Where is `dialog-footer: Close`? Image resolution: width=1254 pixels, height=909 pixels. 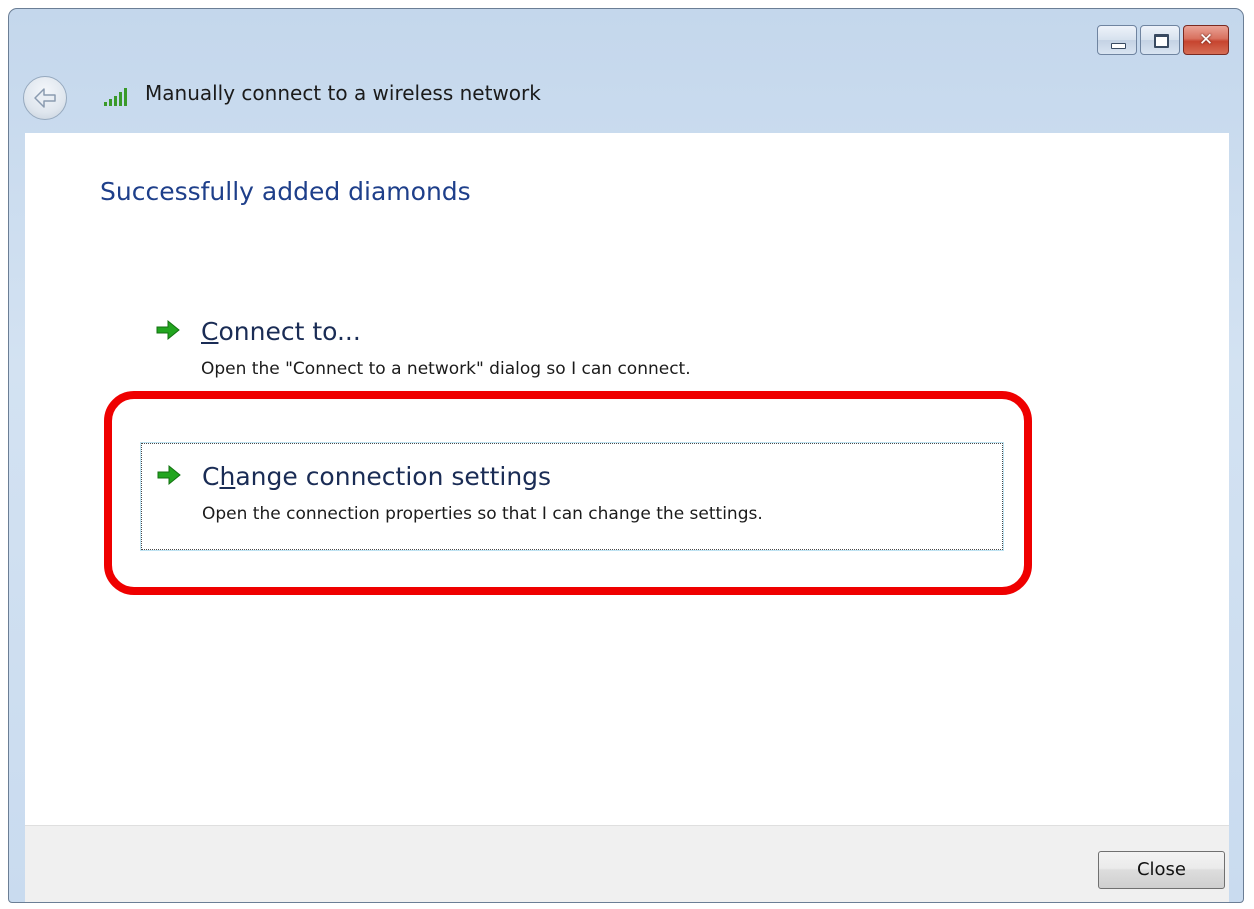
dialog-footer: Close is located at coordinates (627, 863).